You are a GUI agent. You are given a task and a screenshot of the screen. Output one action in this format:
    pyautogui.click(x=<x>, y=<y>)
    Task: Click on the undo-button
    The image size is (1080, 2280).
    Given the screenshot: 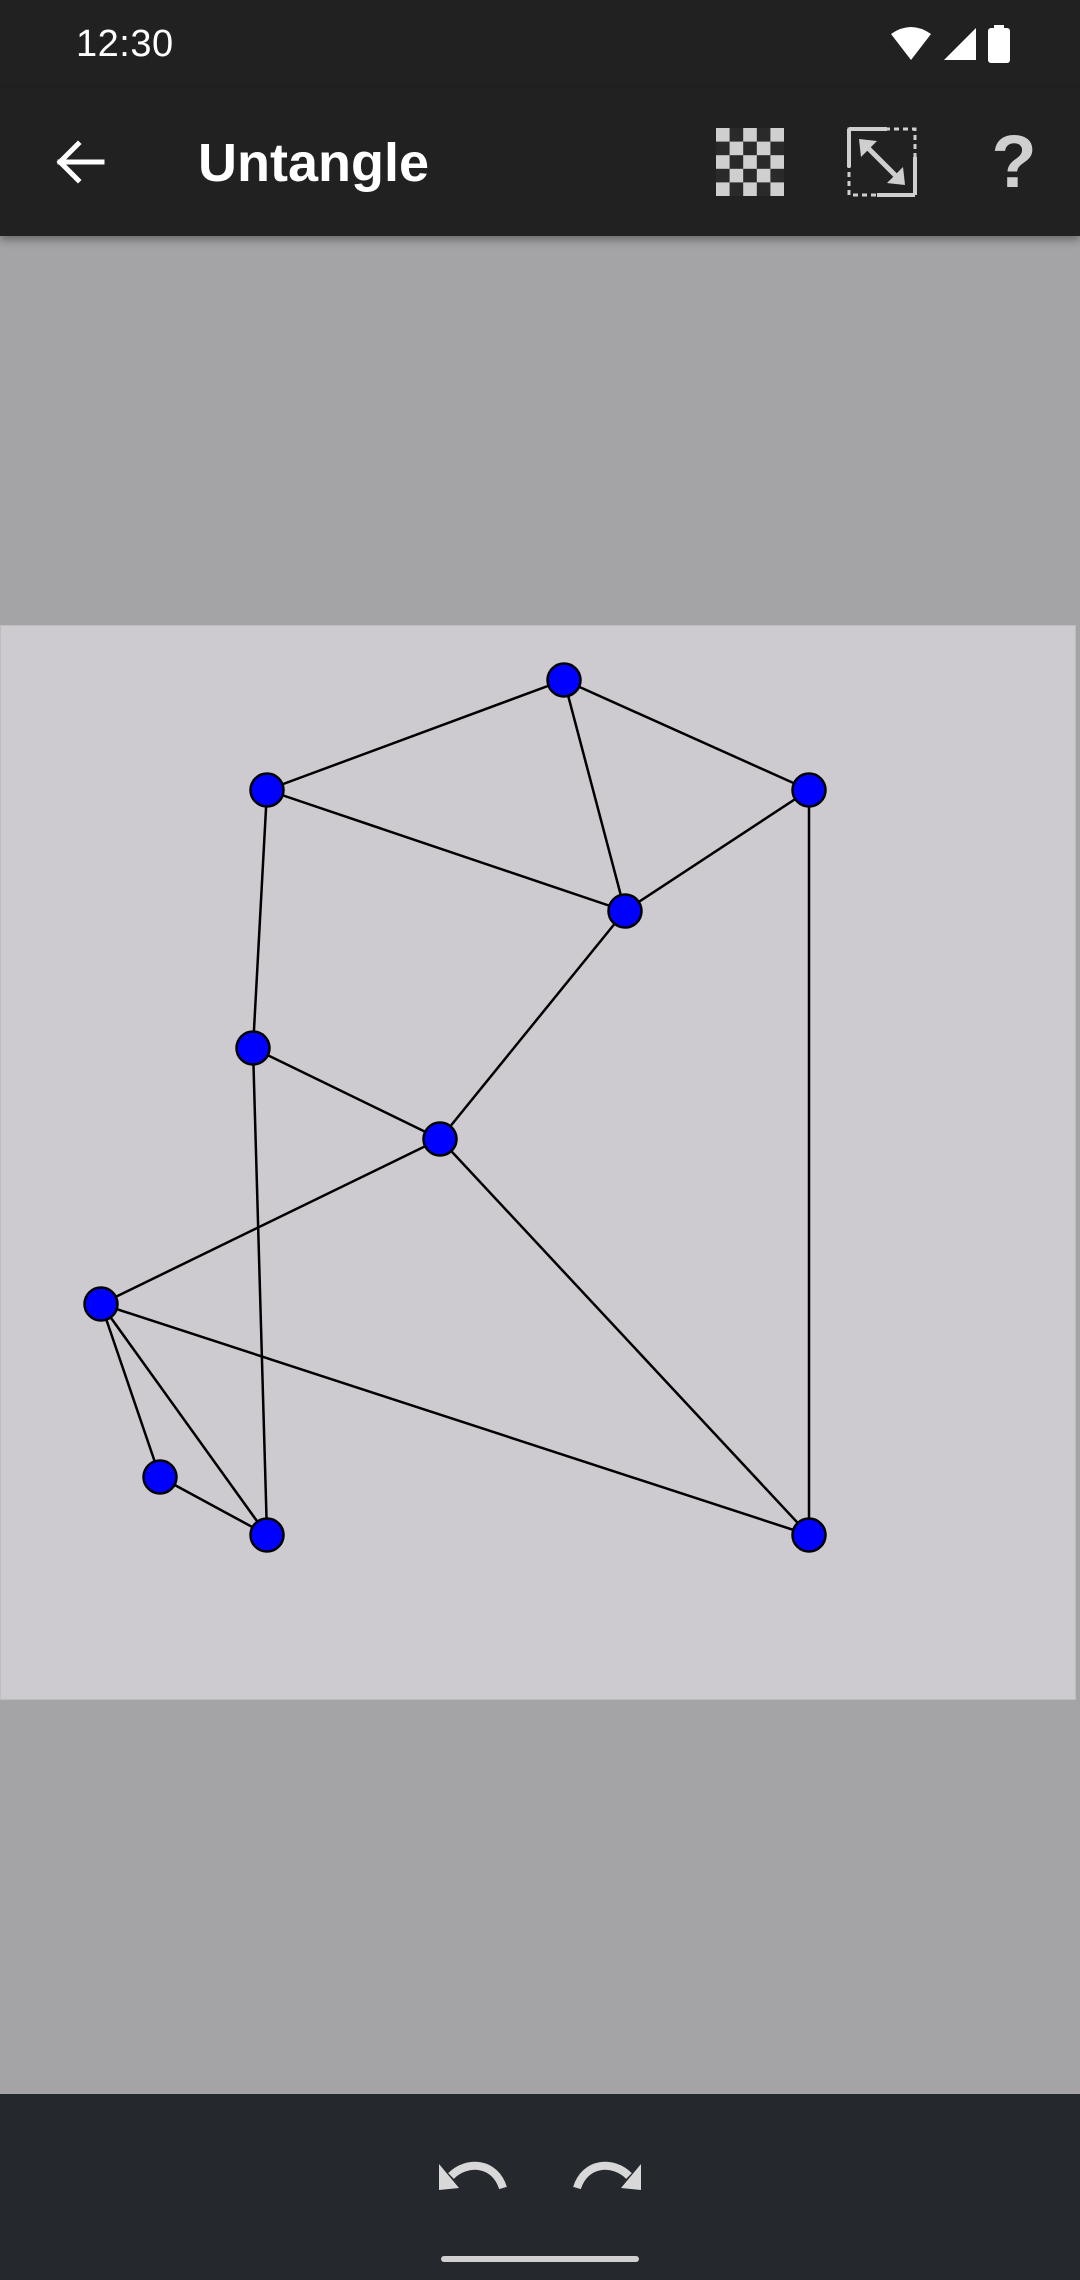 What is the action you would take?
    pyautogui.click(x=473, y=2174)
    